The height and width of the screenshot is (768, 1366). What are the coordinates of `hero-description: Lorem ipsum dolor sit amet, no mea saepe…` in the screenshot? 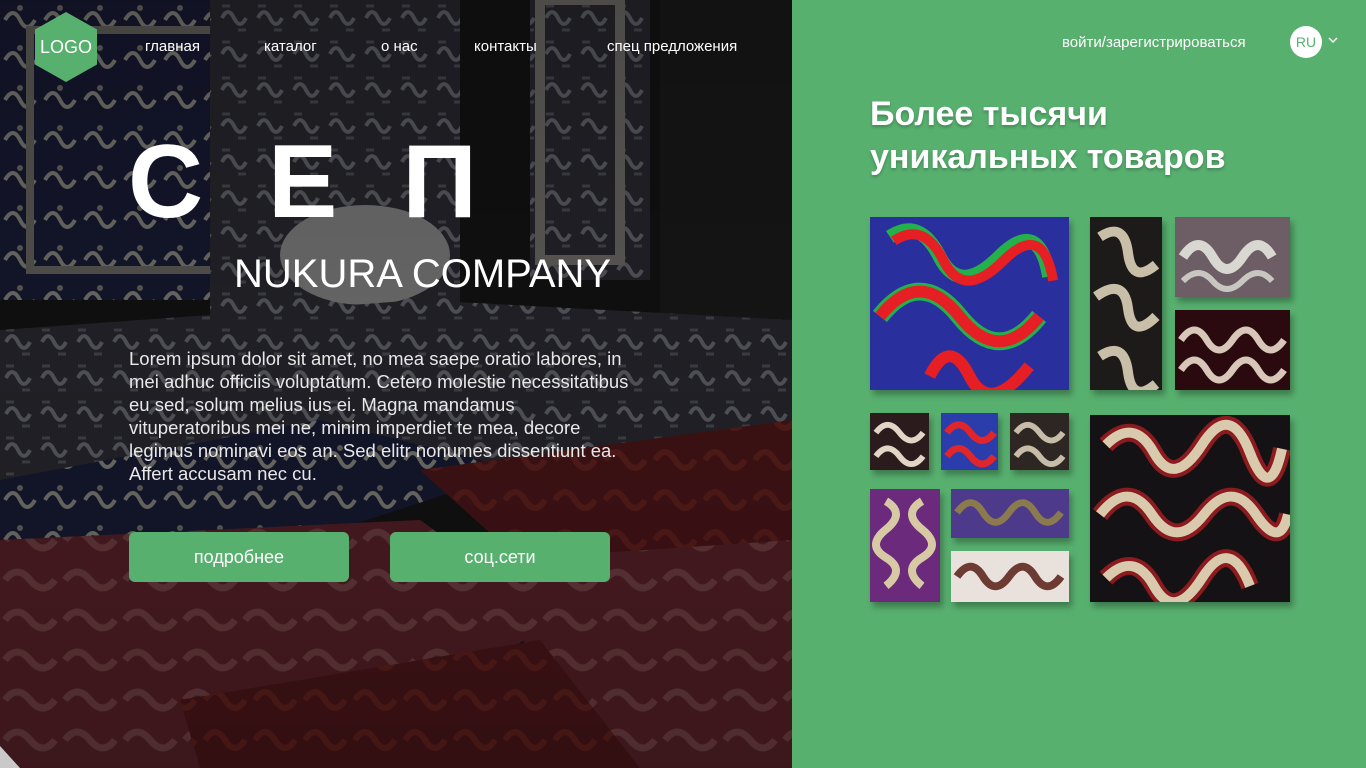 It's located at (379, 416).